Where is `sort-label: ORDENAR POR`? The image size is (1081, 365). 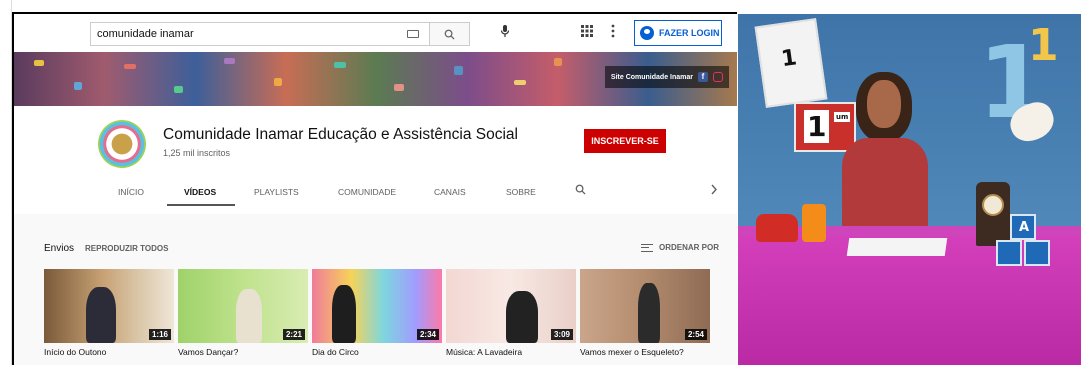 sort-label: ORDENAR POR is located at coordinates (689, 247).